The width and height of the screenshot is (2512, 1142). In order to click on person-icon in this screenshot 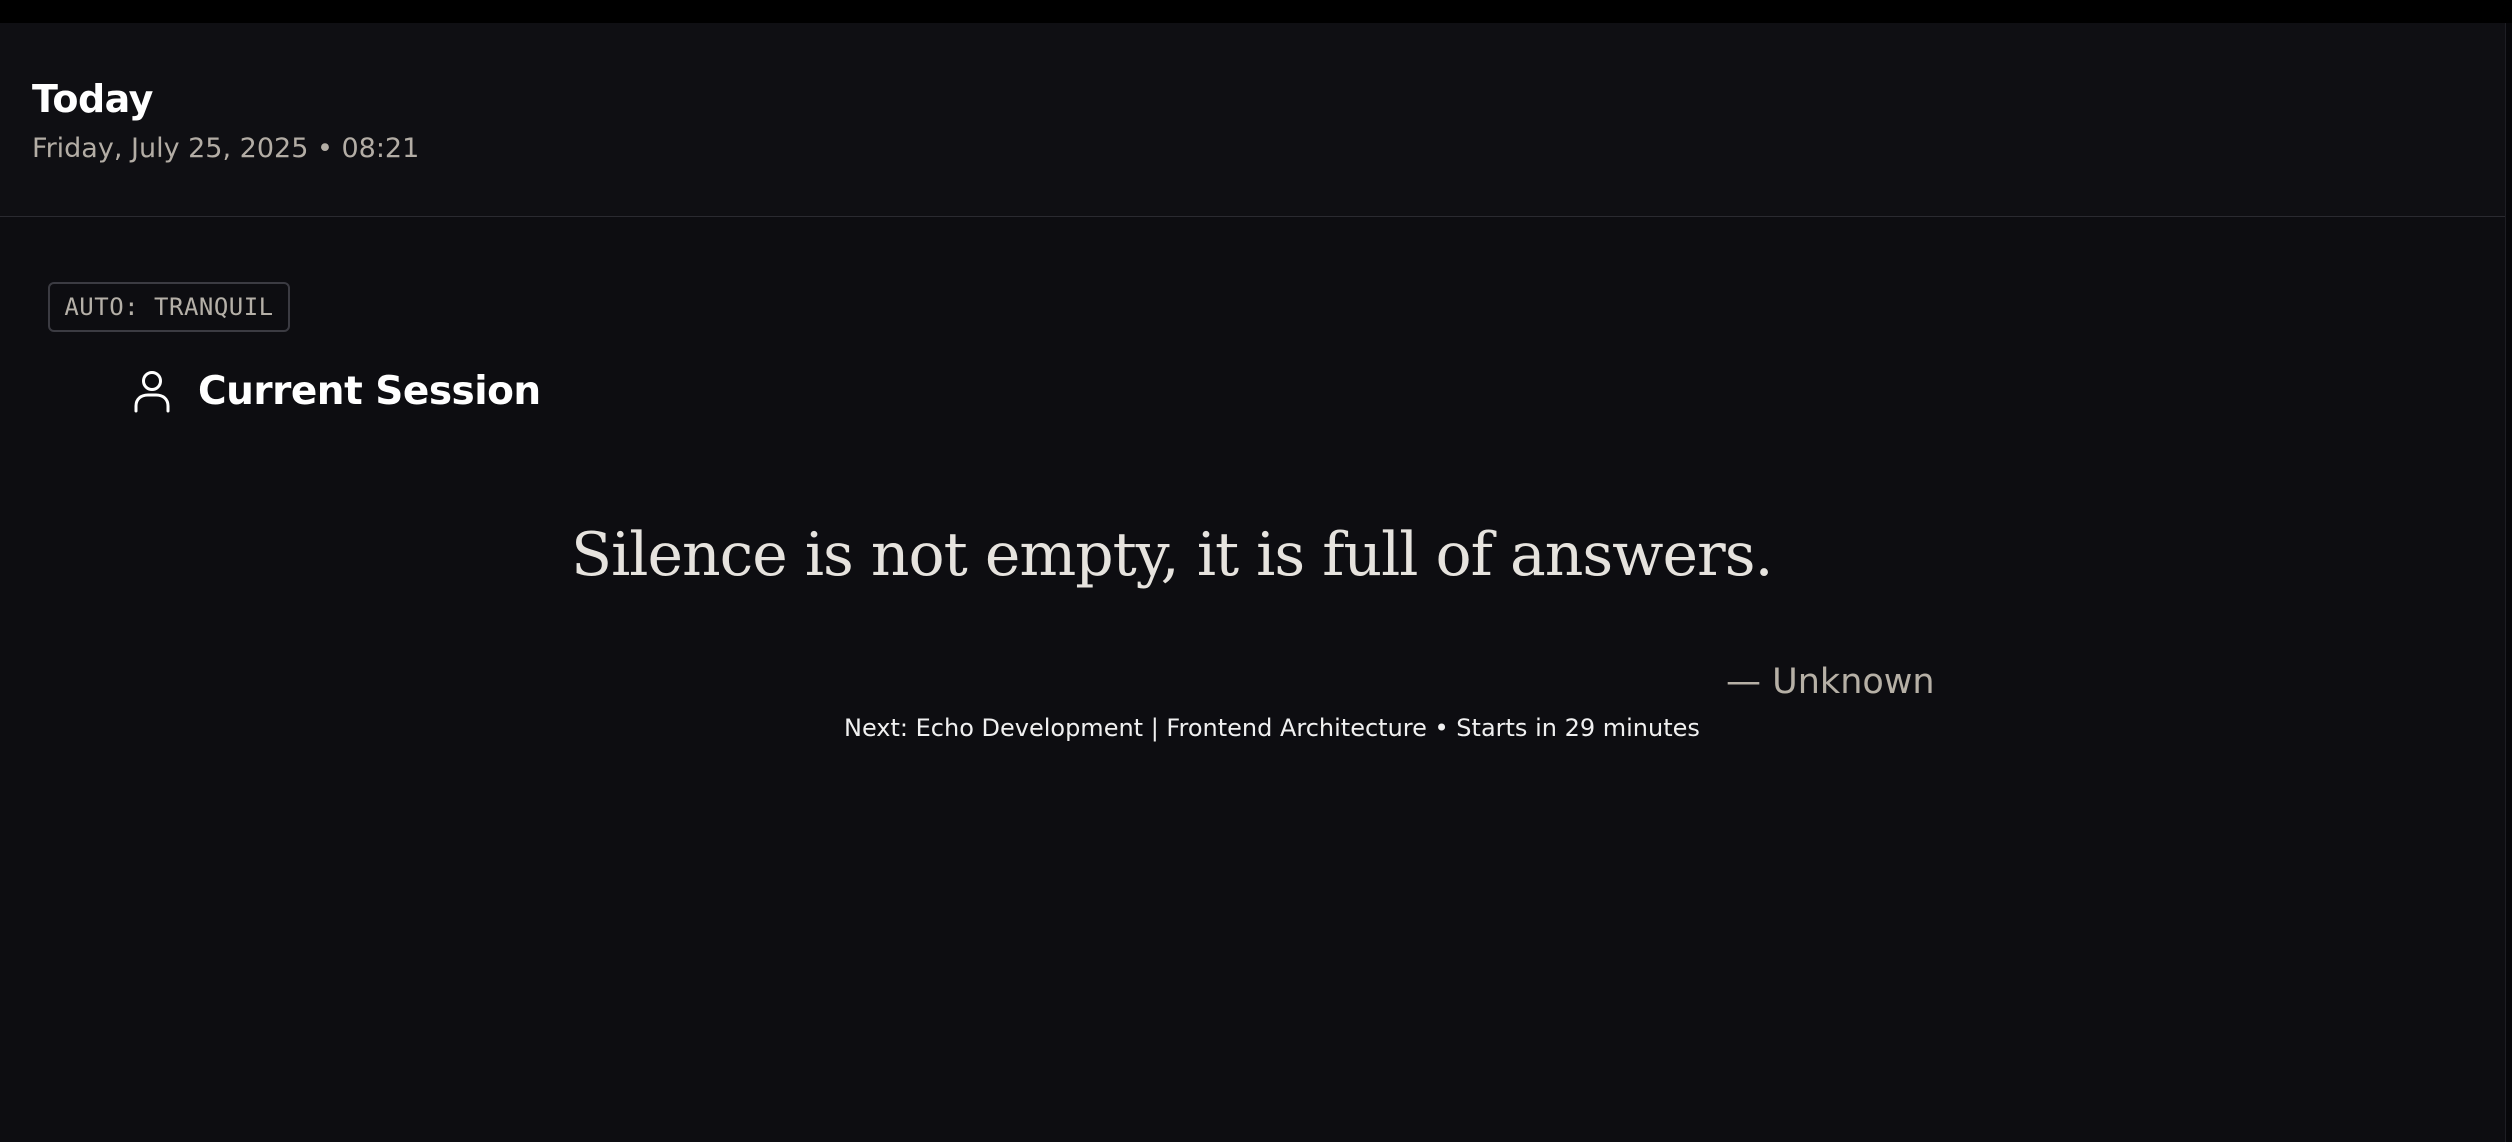, I will do `click(152, 391)`.